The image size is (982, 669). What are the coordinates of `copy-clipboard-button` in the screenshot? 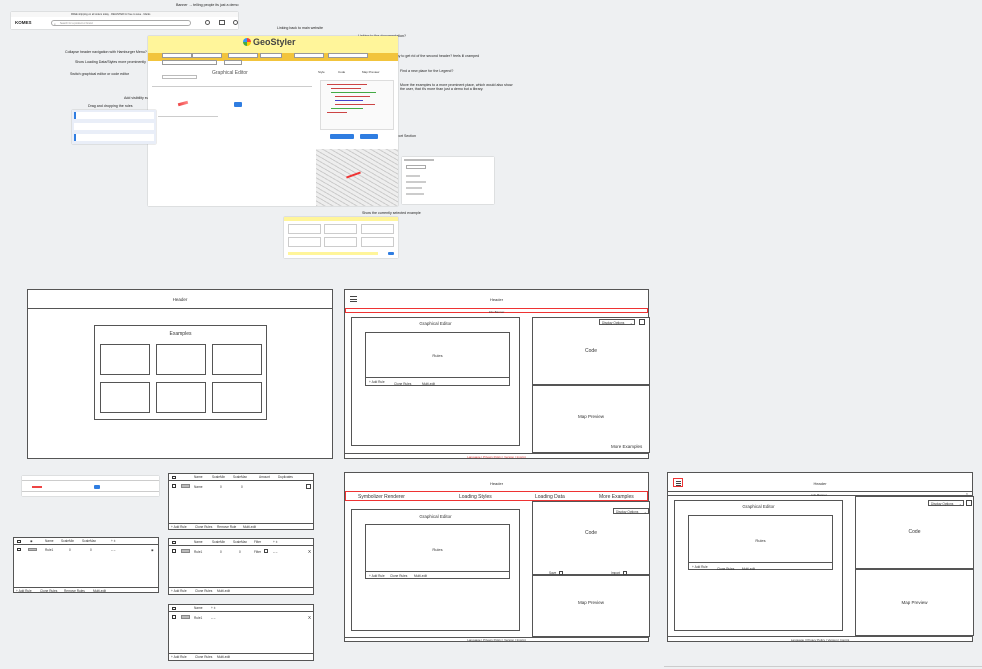 It's located at (342, 136).